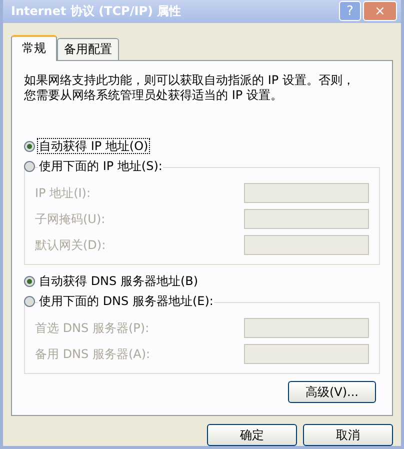 The image size is (404, 449). Describe the element at coordinates (88, 49) in the screenshot. I see `tab: 备用配置` at that location.